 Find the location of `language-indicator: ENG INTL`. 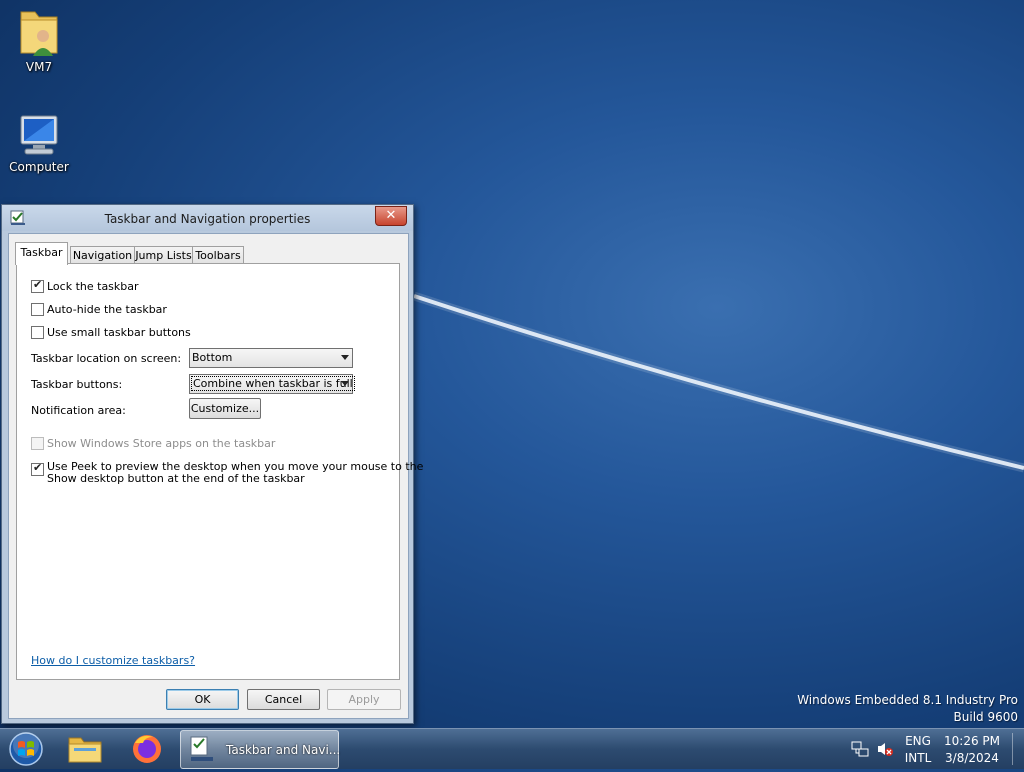

language-indicator: ENG INTL is located at coordinates (918, 749).